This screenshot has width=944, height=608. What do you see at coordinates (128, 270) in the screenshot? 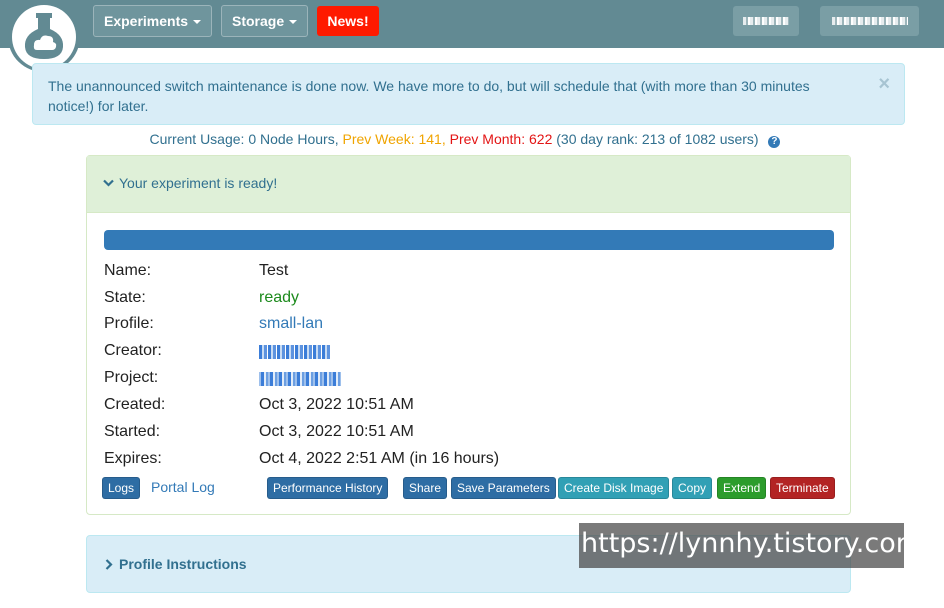
I see `name-label: Name:` at bounding box center [128, 270].